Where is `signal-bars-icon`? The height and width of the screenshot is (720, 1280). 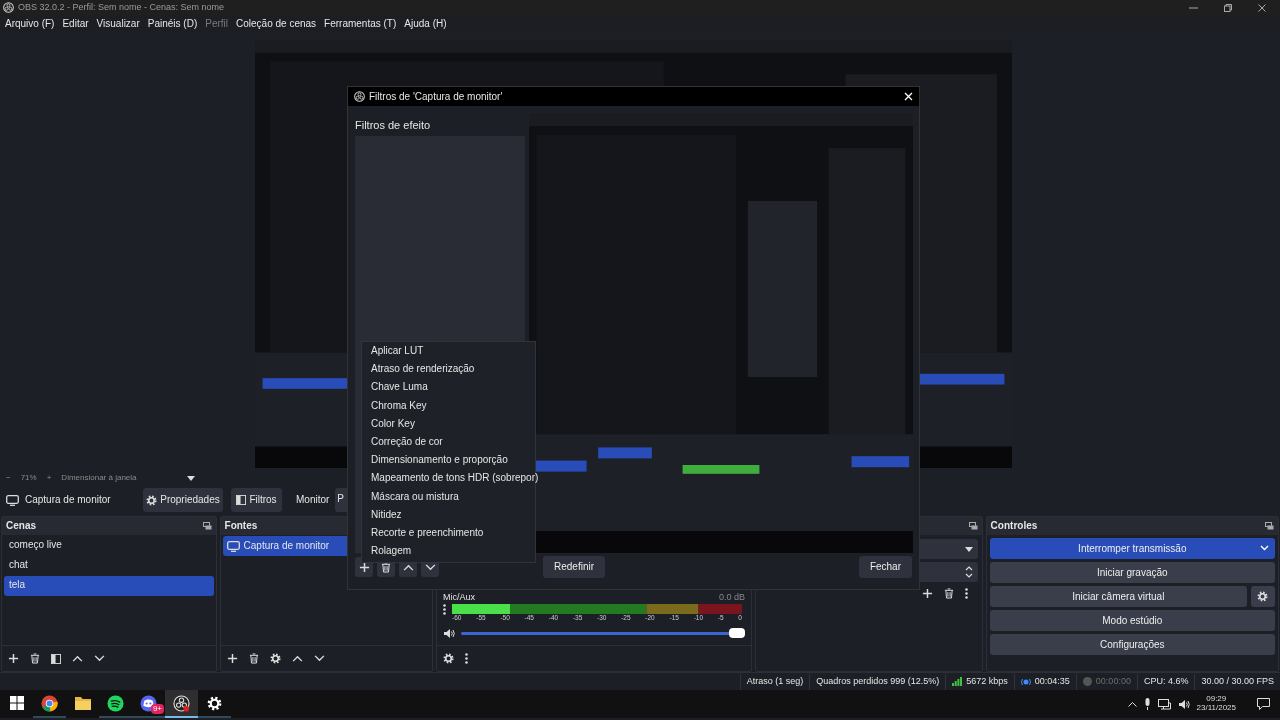
signal-bars-icon is located at coordinates (957, 681).